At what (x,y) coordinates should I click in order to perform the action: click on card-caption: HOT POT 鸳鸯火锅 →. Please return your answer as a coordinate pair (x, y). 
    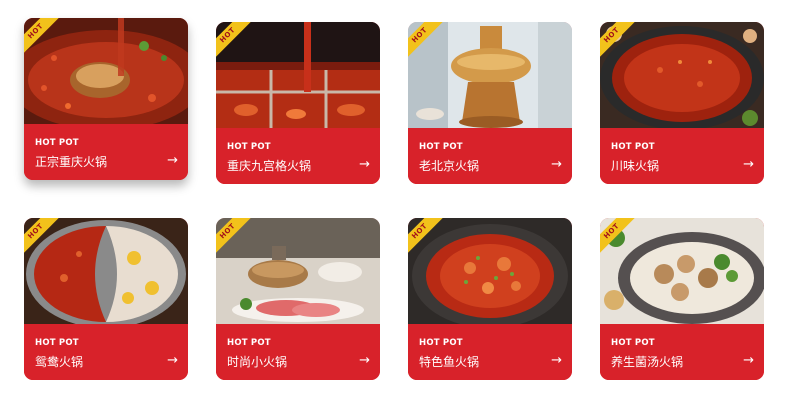
    Looking at the image, I should click on (106, 352).